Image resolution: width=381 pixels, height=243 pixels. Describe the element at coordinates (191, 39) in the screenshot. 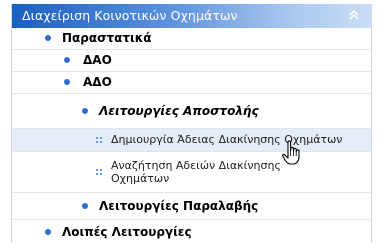

I see `menu-item-parastatika: Παραστατικά` at that location.